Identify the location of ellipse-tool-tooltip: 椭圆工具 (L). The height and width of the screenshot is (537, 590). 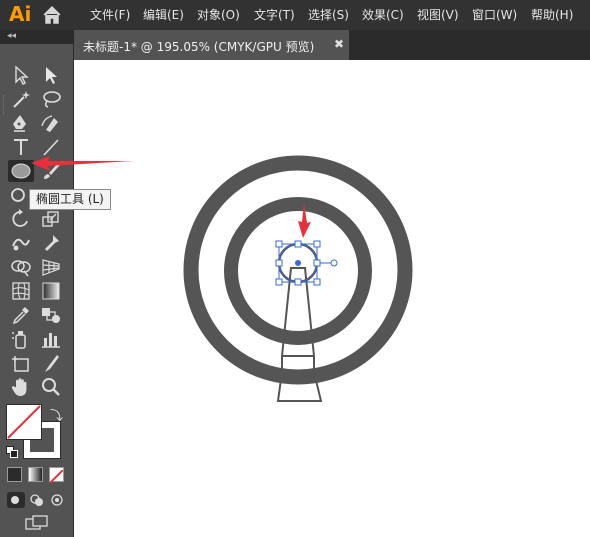
(70, 199).